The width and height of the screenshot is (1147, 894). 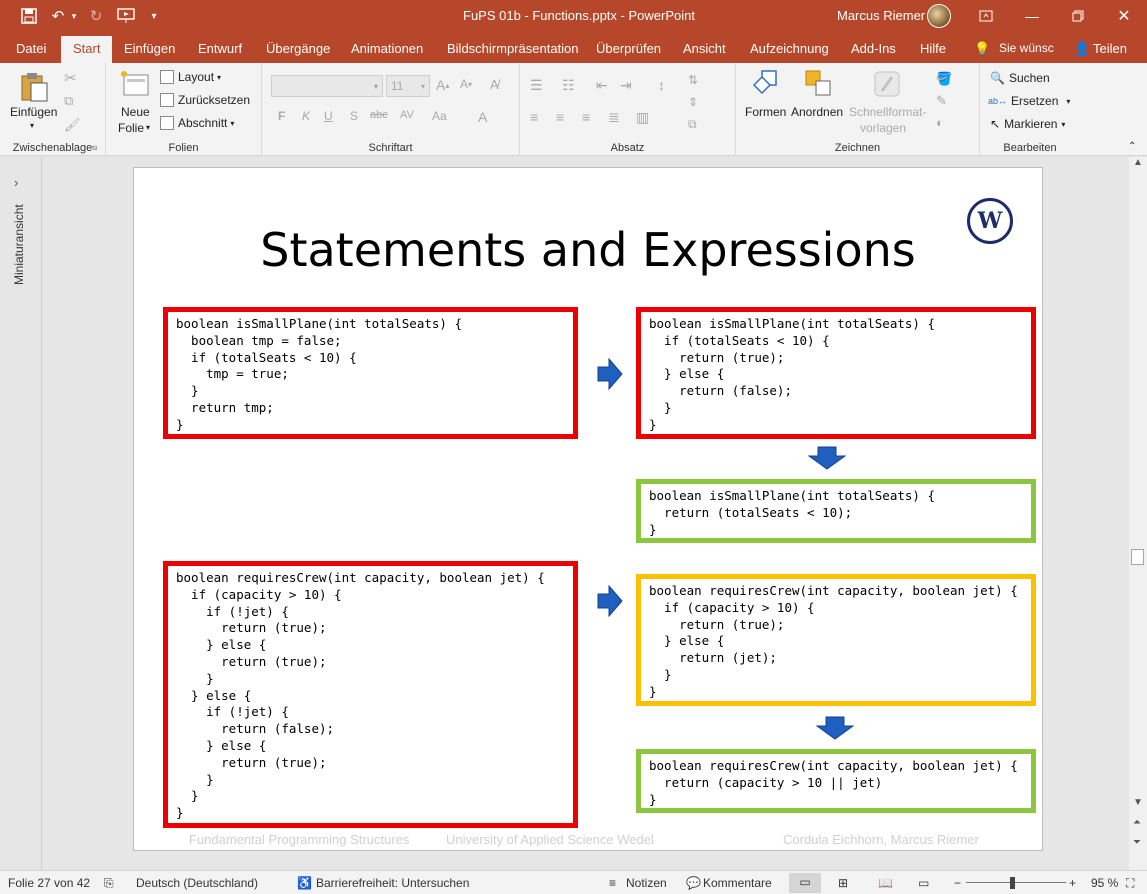 I want to click on fit-slide-icon: ⛶, so click(x=1130, y=883).